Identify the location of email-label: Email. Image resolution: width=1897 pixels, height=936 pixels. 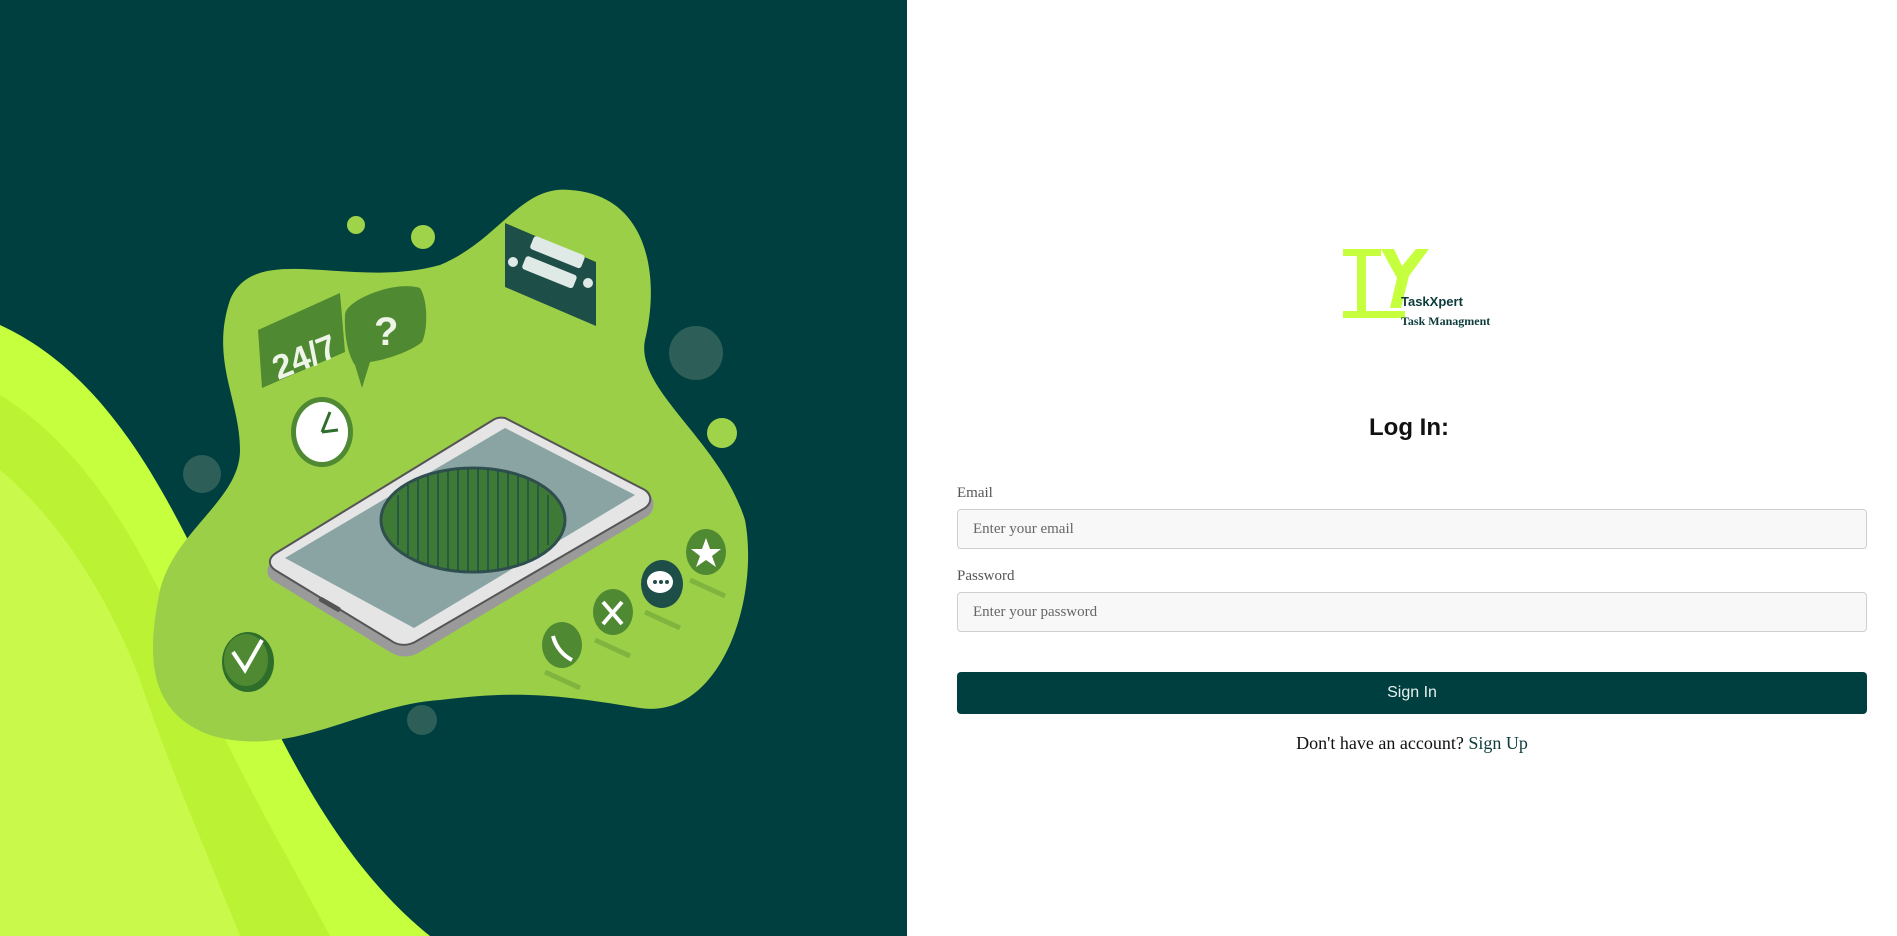
(975, 493).